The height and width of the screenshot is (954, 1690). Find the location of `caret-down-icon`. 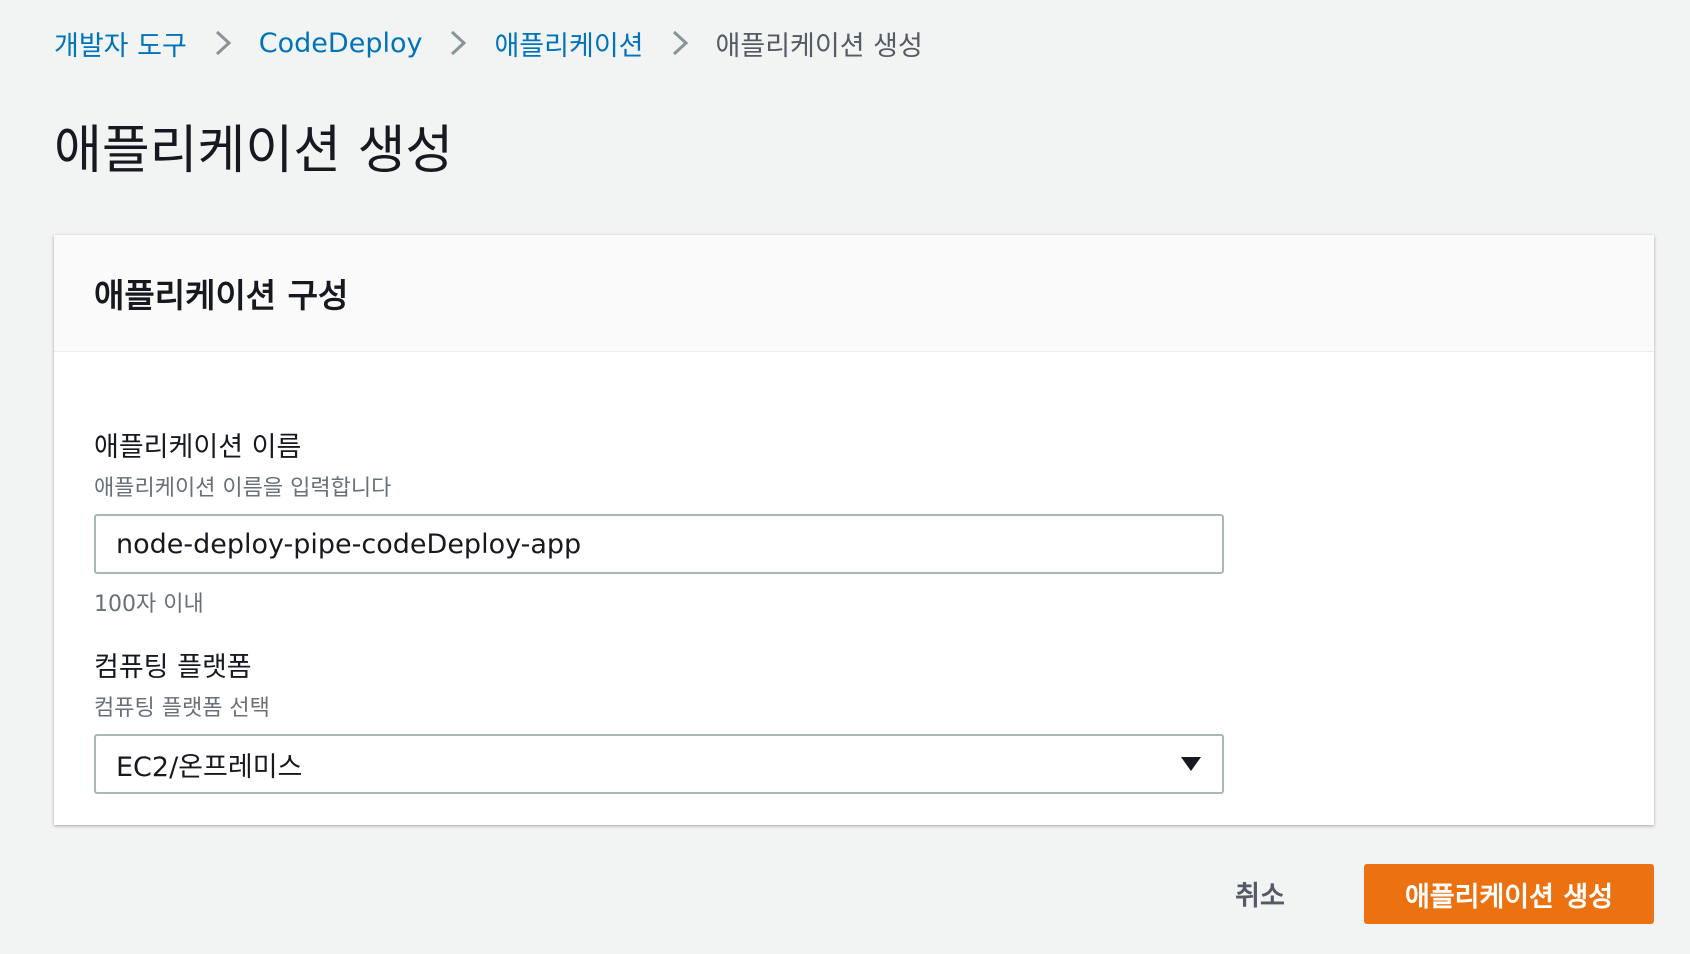

caret-down-icon is located at coordinates (1191, 764).